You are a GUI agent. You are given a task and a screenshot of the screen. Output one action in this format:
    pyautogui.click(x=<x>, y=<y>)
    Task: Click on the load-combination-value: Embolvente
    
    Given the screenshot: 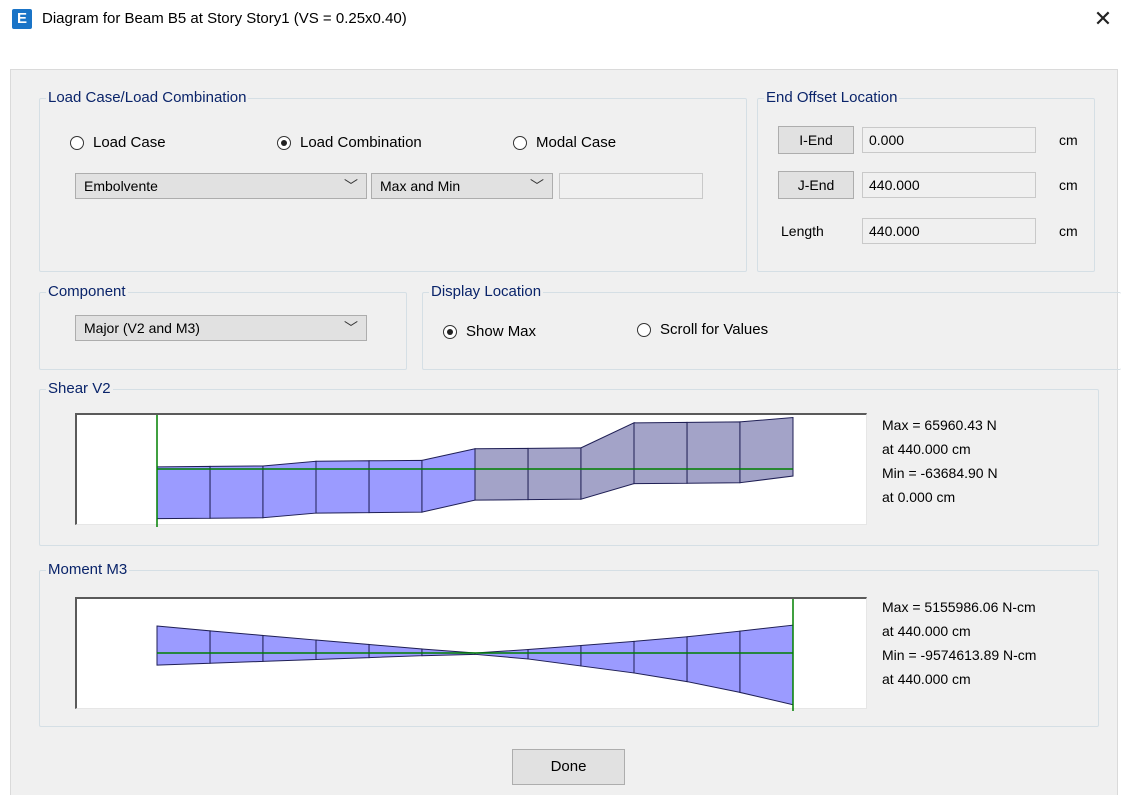 What is the action you would take?
    pyautogui.click(x=121, y=186)
    